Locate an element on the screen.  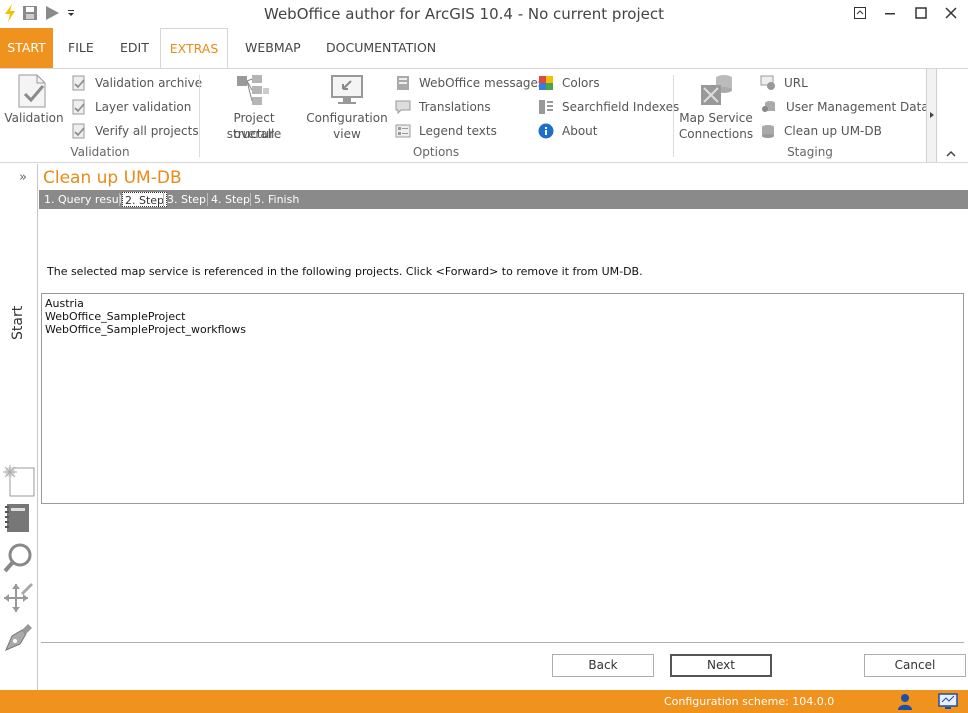
status-bar: Configuration scheme: 104.0.0 is located at coordinates (484, 701).